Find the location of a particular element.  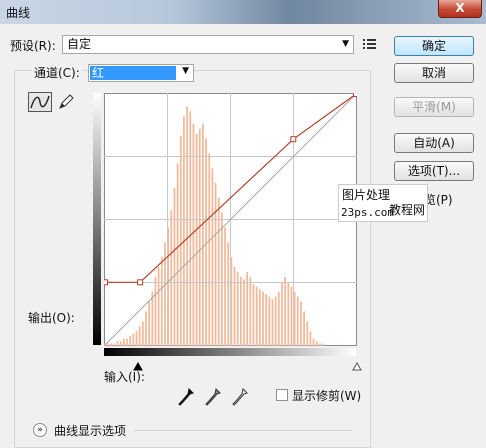

eyedropper-white-icon is located at coordinates (240, 396).